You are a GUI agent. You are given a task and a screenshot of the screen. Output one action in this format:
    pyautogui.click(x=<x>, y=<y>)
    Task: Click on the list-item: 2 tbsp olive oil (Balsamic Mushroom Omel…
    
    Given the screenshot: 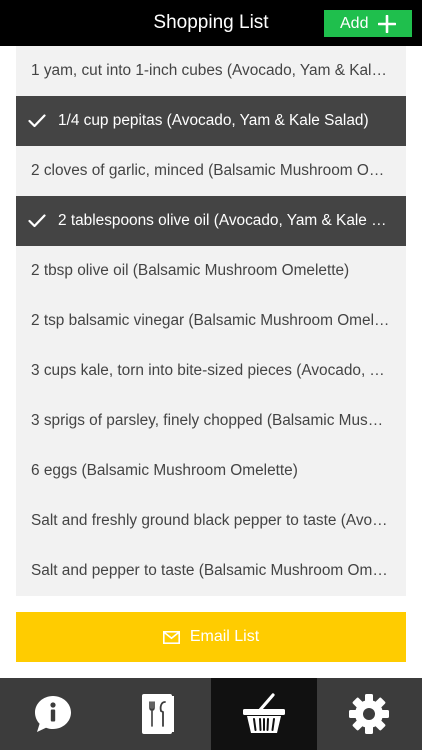 What is the action you would take?
    pyautogui.click(x=211, y=271)
    